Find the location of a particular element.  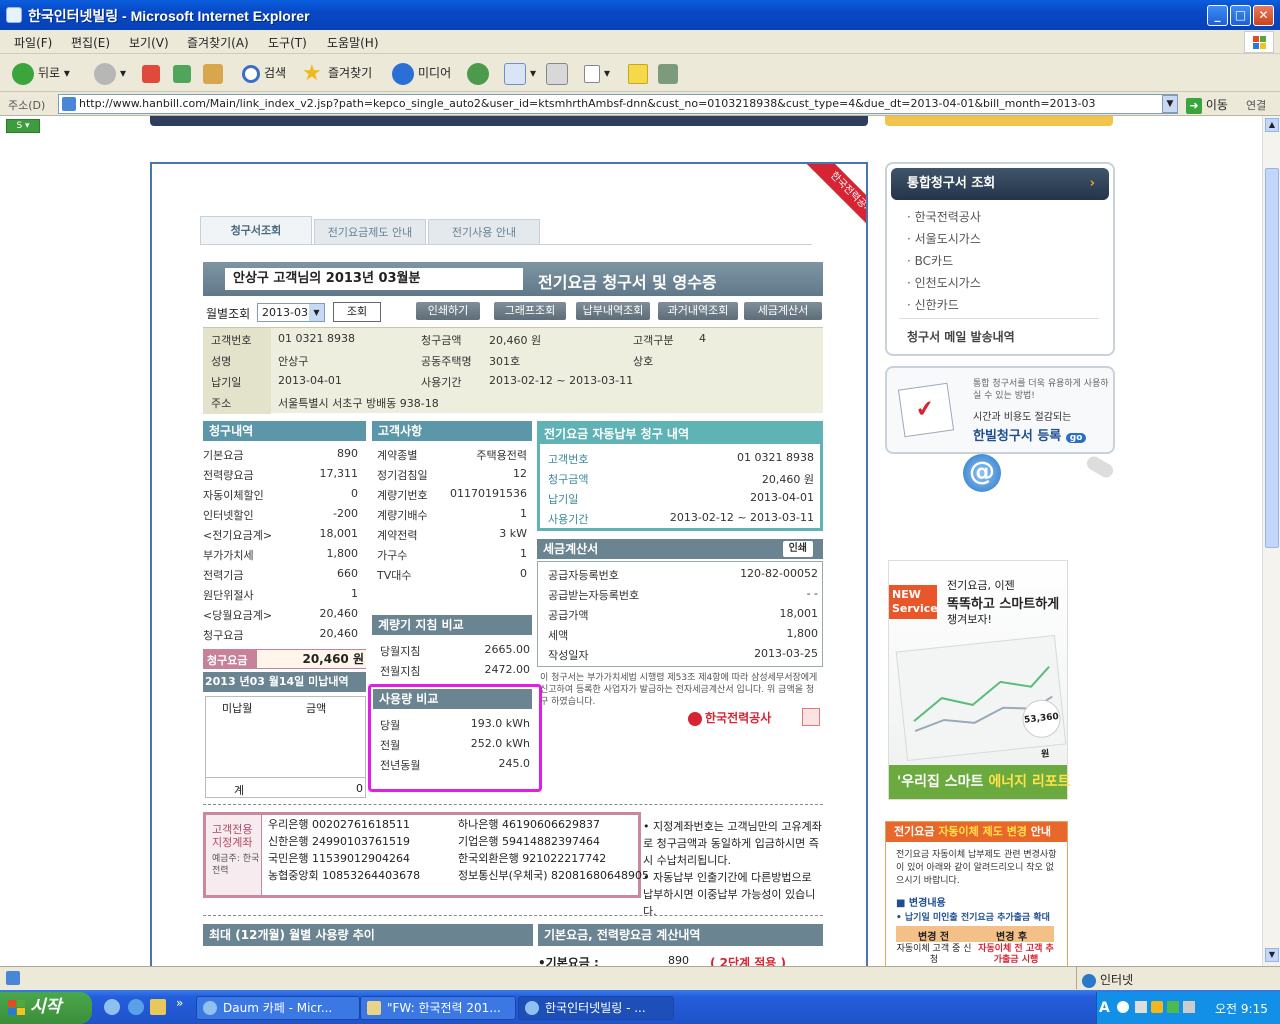

menu-view: 보기(V) is located at coordinates (149, 42).